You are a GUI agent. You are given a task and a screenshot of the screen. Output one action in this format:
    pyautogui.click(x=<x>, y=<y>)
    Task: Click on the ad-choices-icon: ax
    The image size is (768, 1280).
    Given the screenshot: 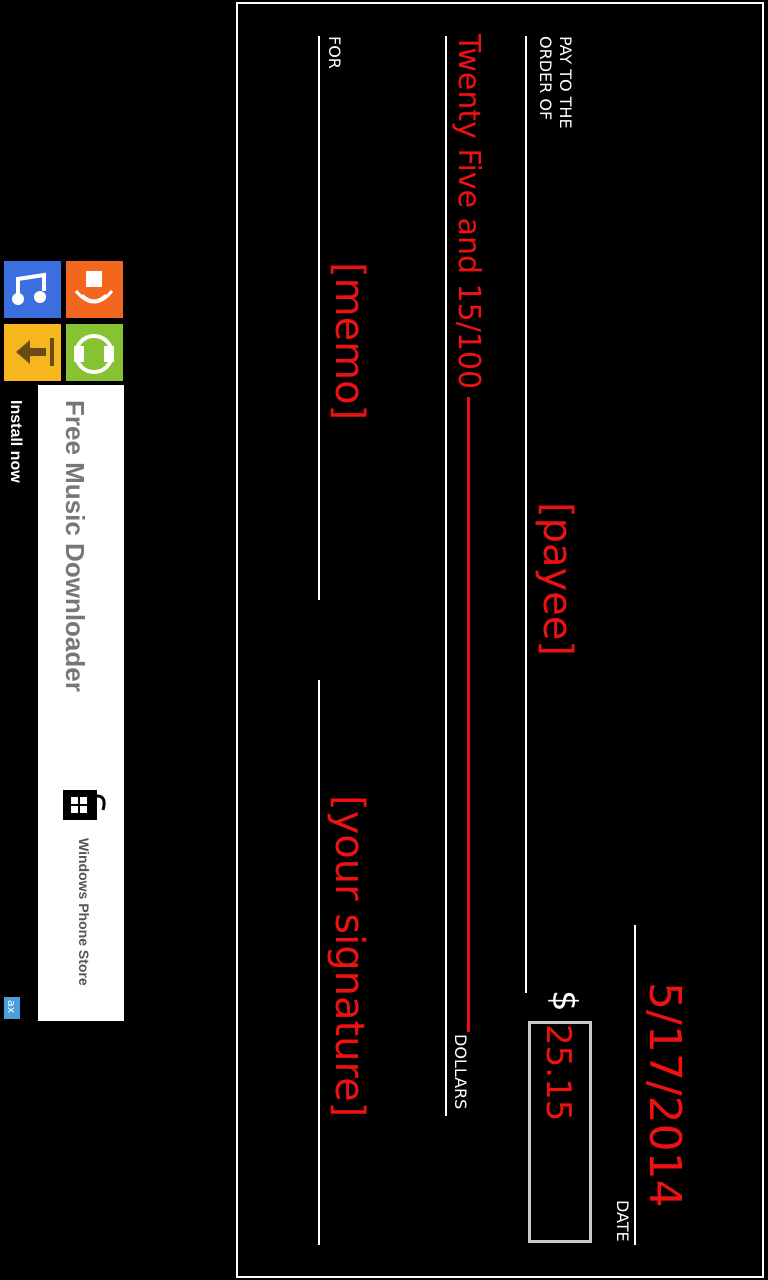 What is the action you would take?
    pyautogui.click(x=12, y=1008)
    